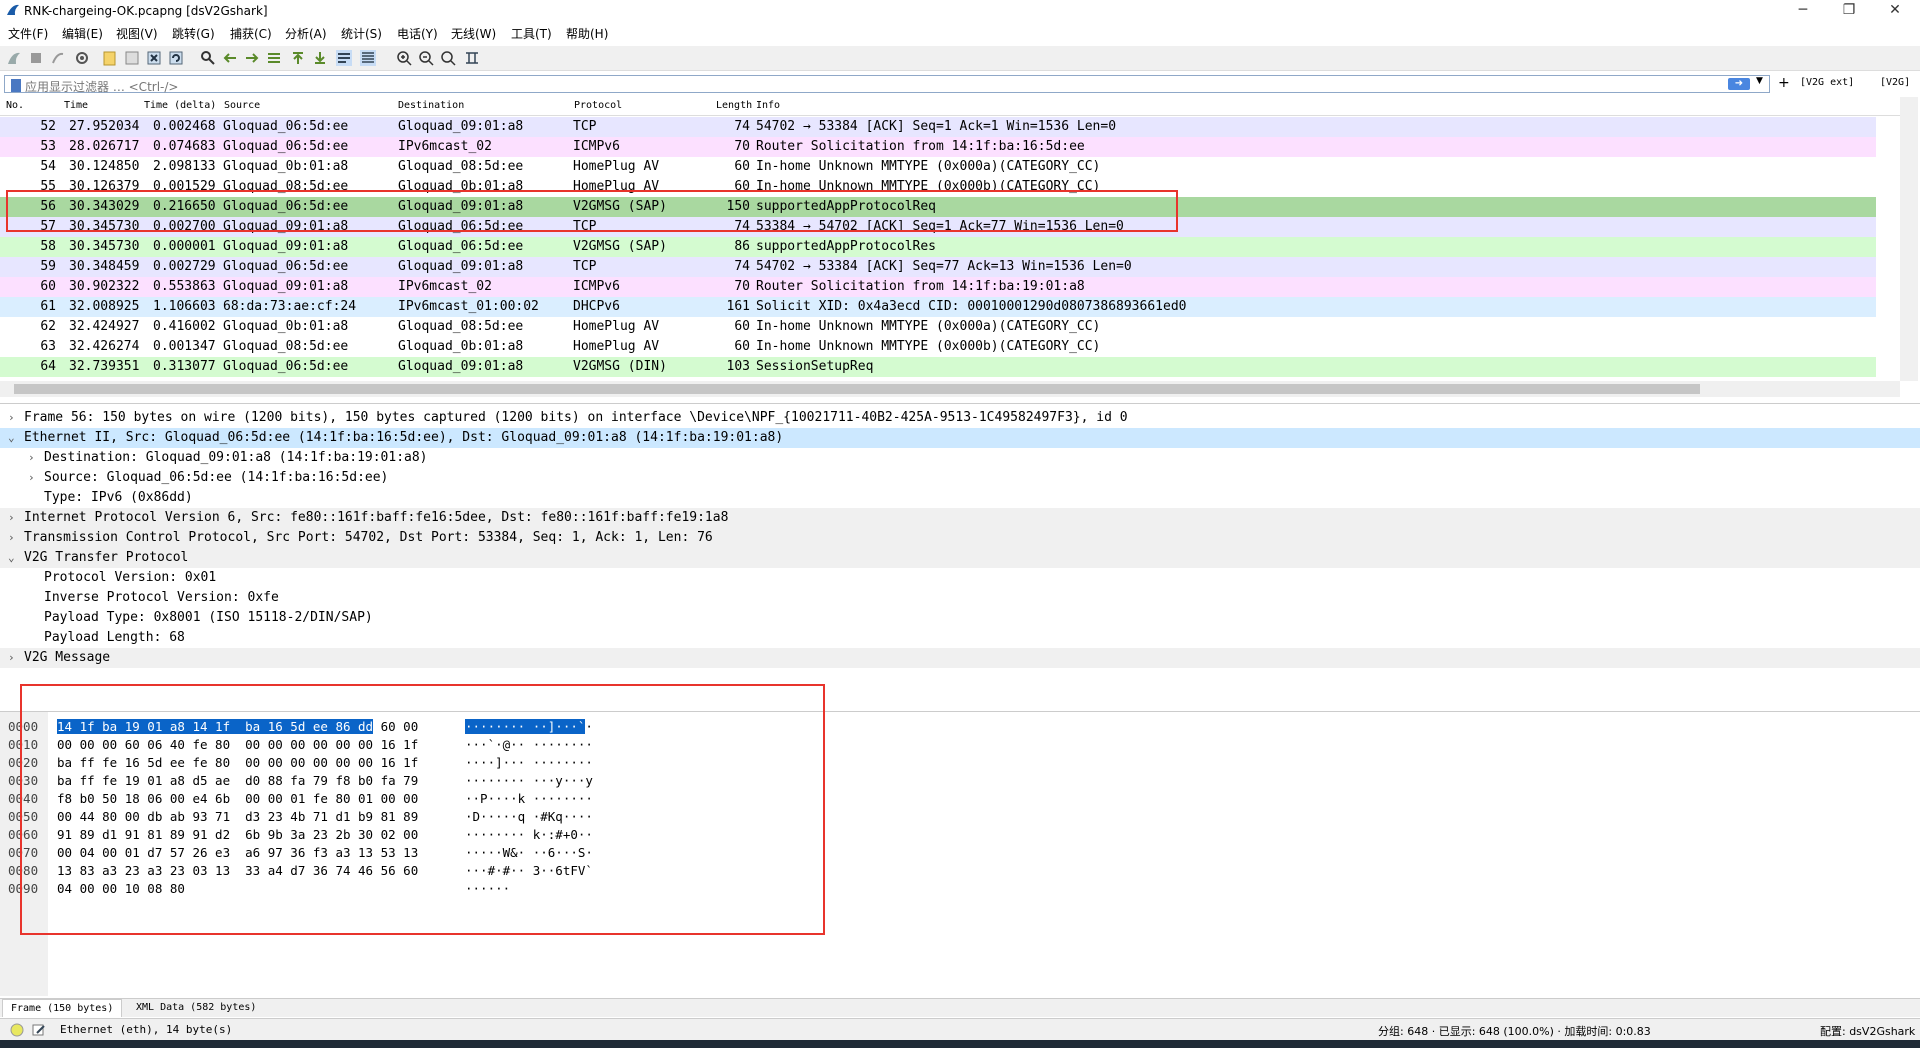 The width and height of the screenshot is (1920, 1048). Describe the element at coordinates (461, 266) in the screenshot. I see `cell-dst: Gloquad_09:01:a8` at that location.